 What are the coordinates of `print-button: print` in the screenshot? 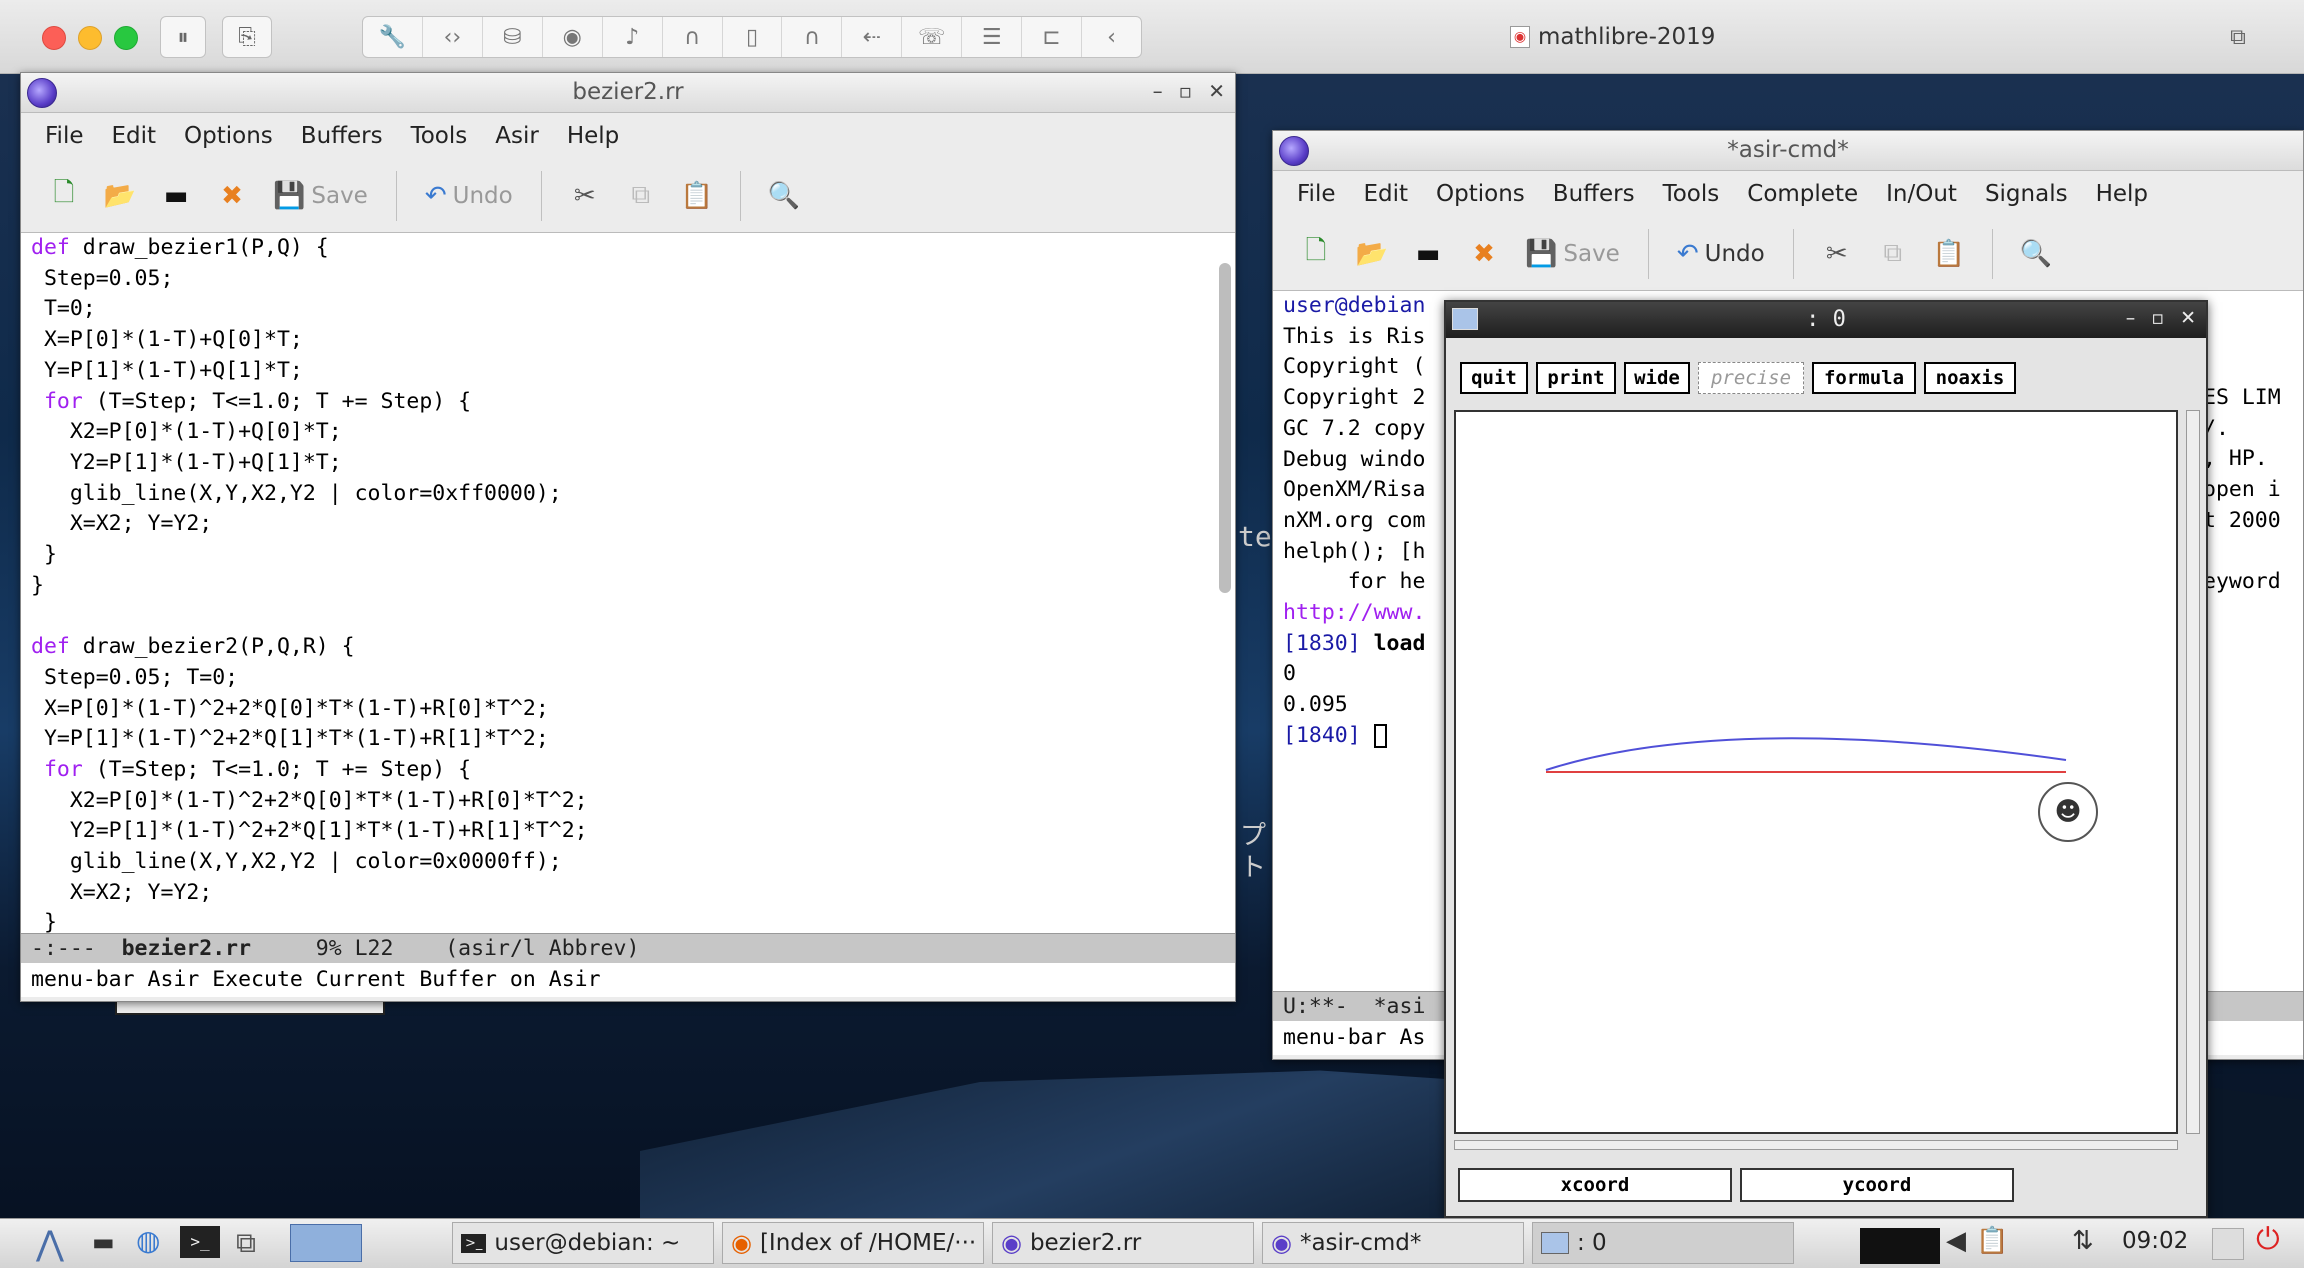 It's located at (1576, 378).